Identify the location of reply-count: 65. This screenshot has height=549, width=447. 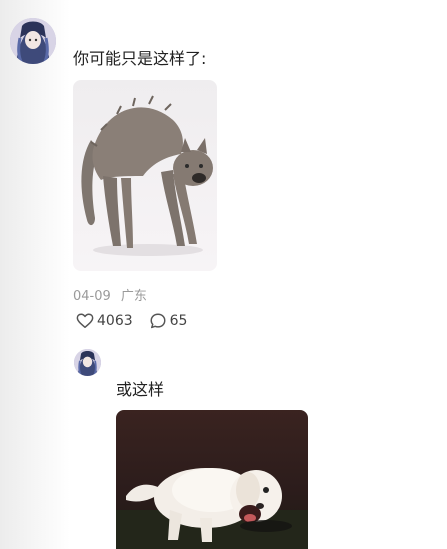
(178, 321).